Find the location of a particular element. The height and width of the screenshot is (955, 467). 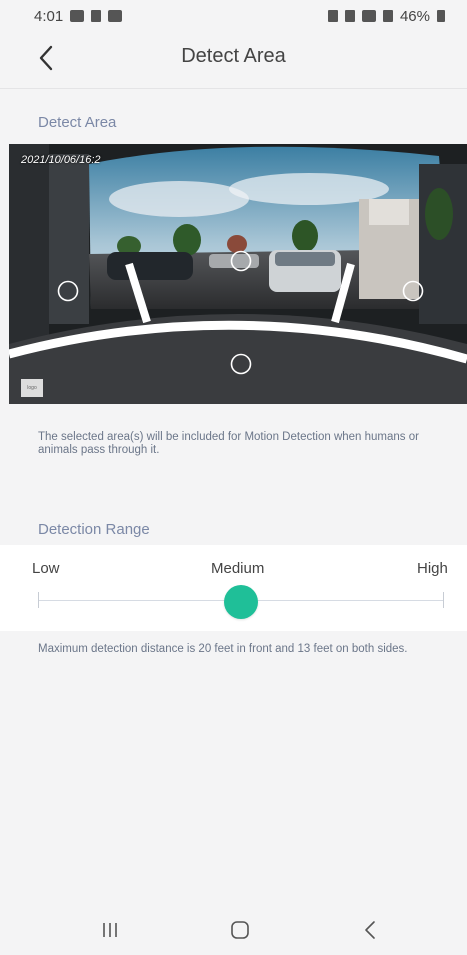

gallery-icon is located at coordinates (77, 16).